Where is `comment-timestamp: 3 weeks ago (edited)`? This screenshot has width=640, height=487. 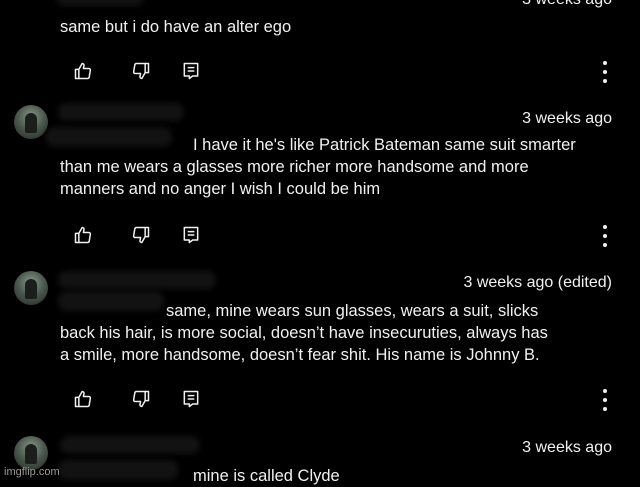
comment-timestamp: 3 weeks ago (edited) is located at coordinates (537, 282).